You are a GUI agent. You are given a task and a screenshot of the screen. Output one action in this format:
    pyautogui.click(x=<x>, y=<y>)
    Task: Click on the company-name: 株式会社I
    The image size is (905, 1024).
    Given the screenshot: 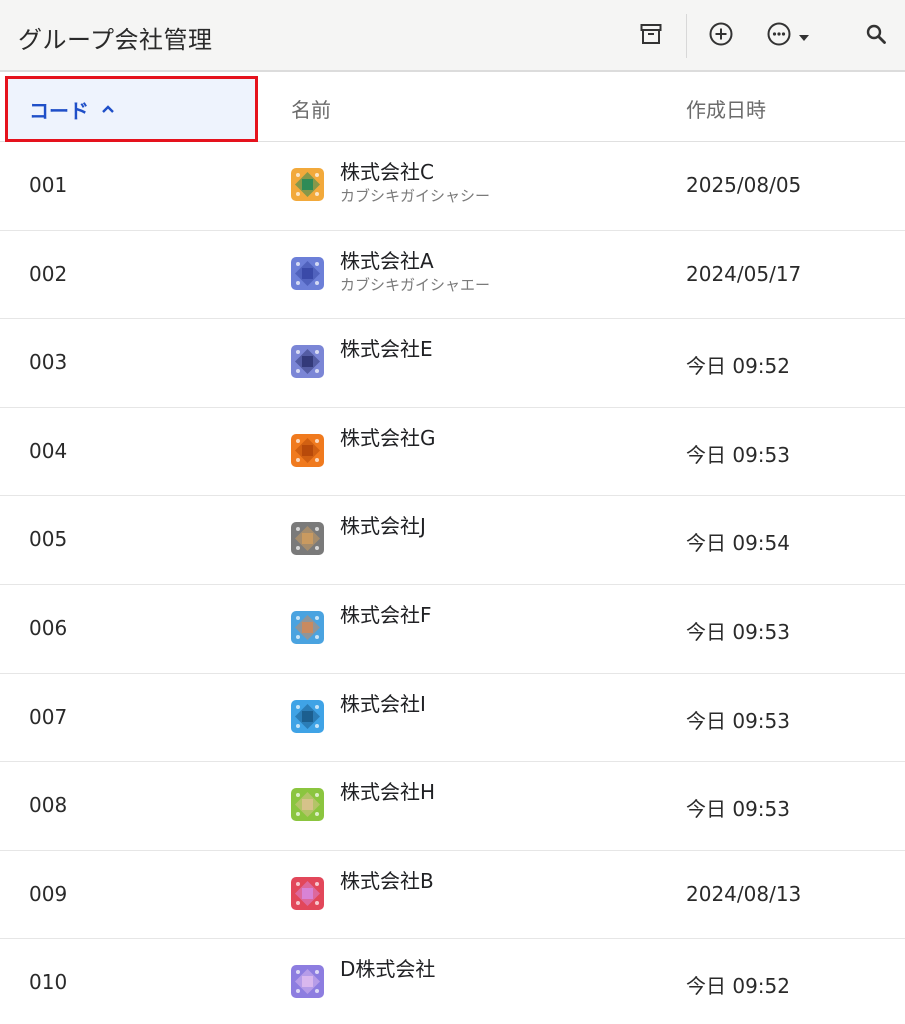 What is the action you would take?
    pyautogui.click(x=383, y=703)
    